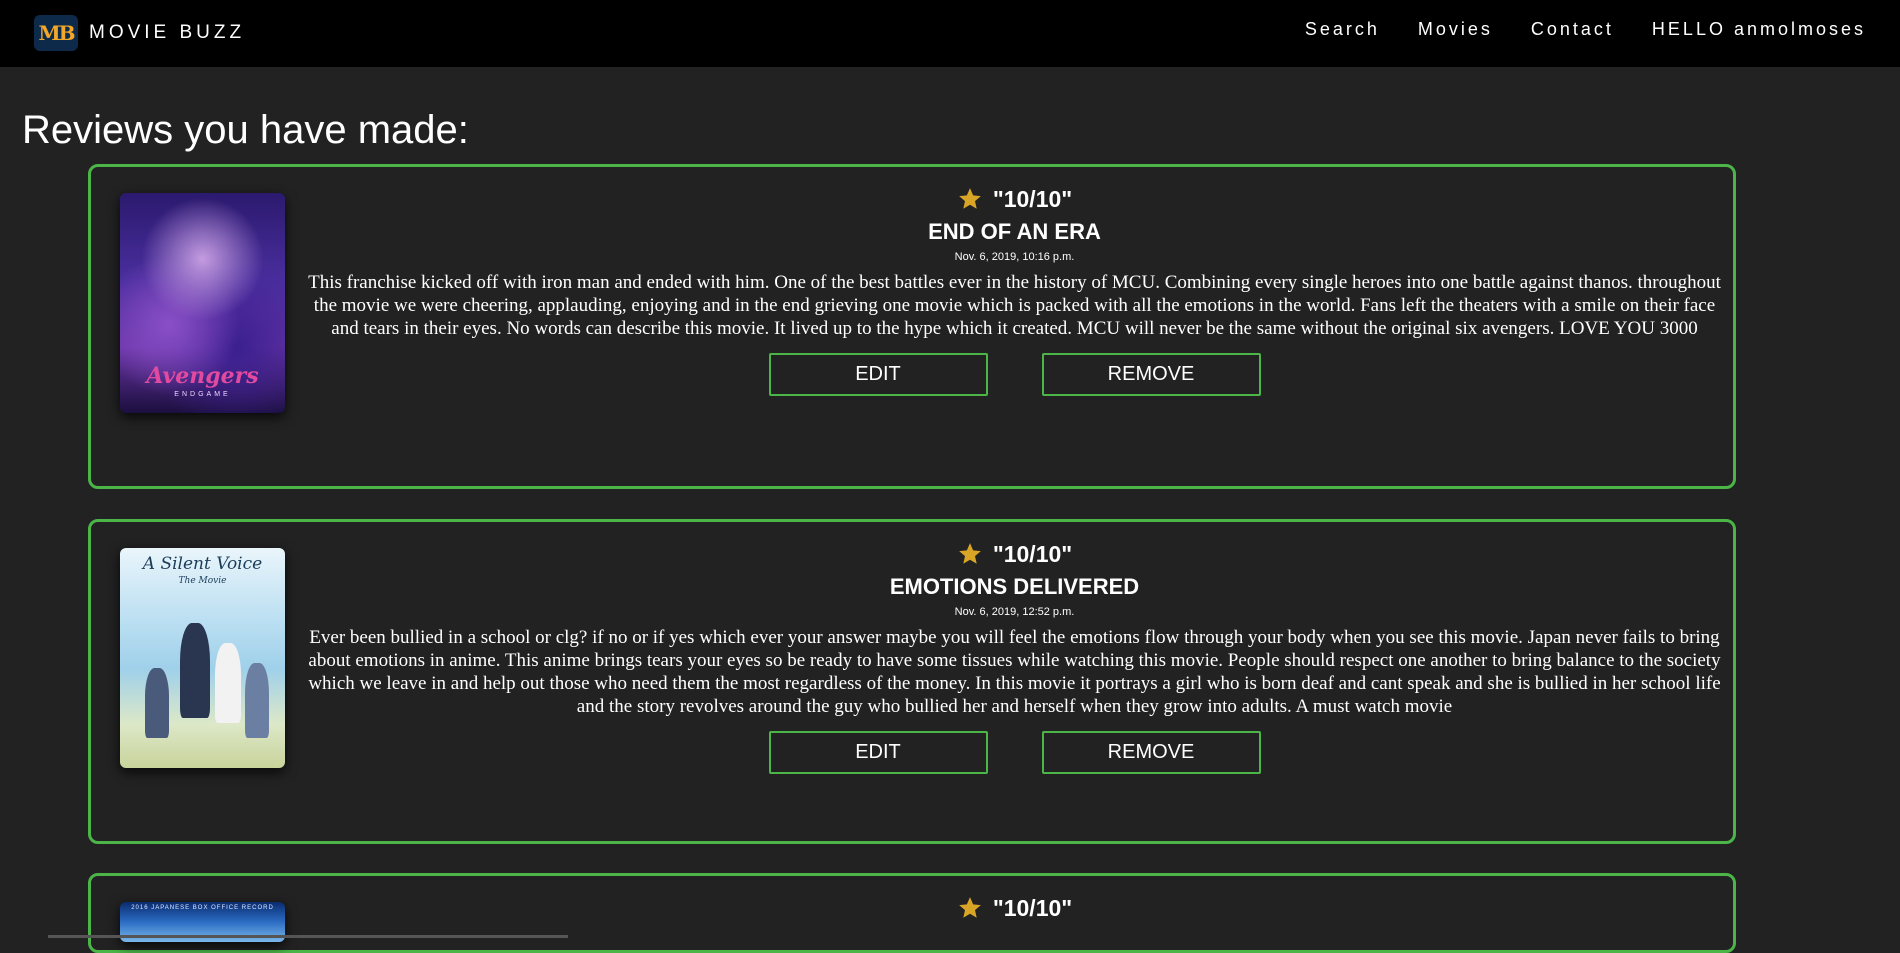 This screenshot has height=953, width=1900. I want to click on poster-subtitle: ENDGAME, so click(202, 394).